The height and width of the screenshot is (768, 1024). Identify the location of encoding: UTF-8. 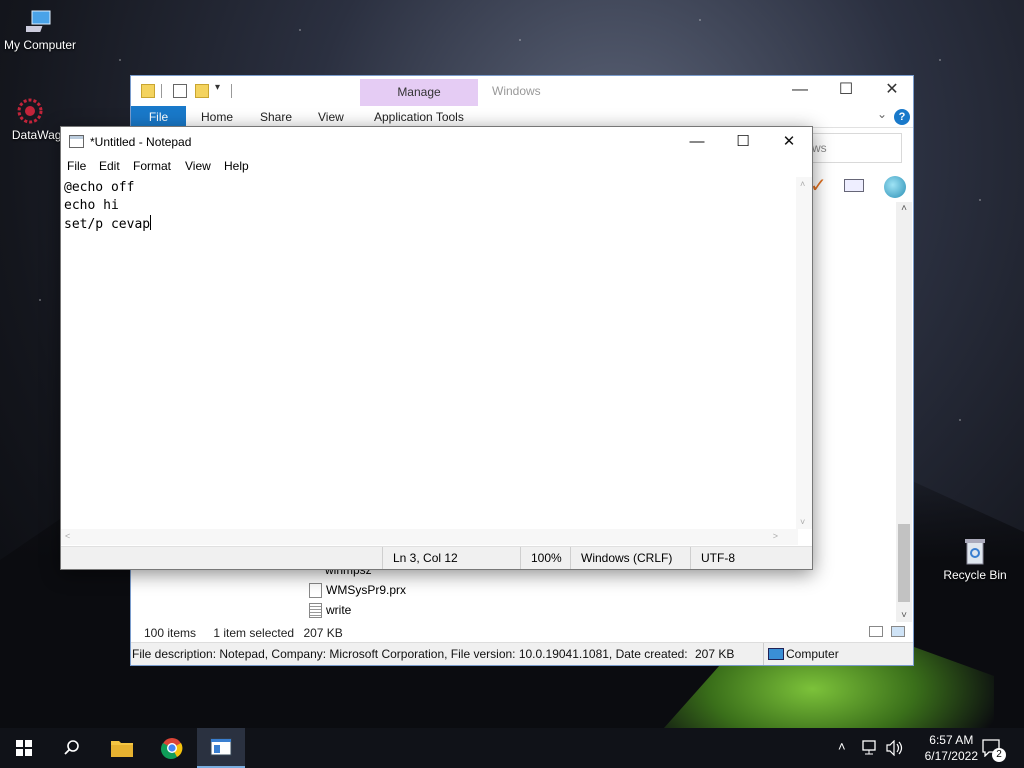
(712, 558).